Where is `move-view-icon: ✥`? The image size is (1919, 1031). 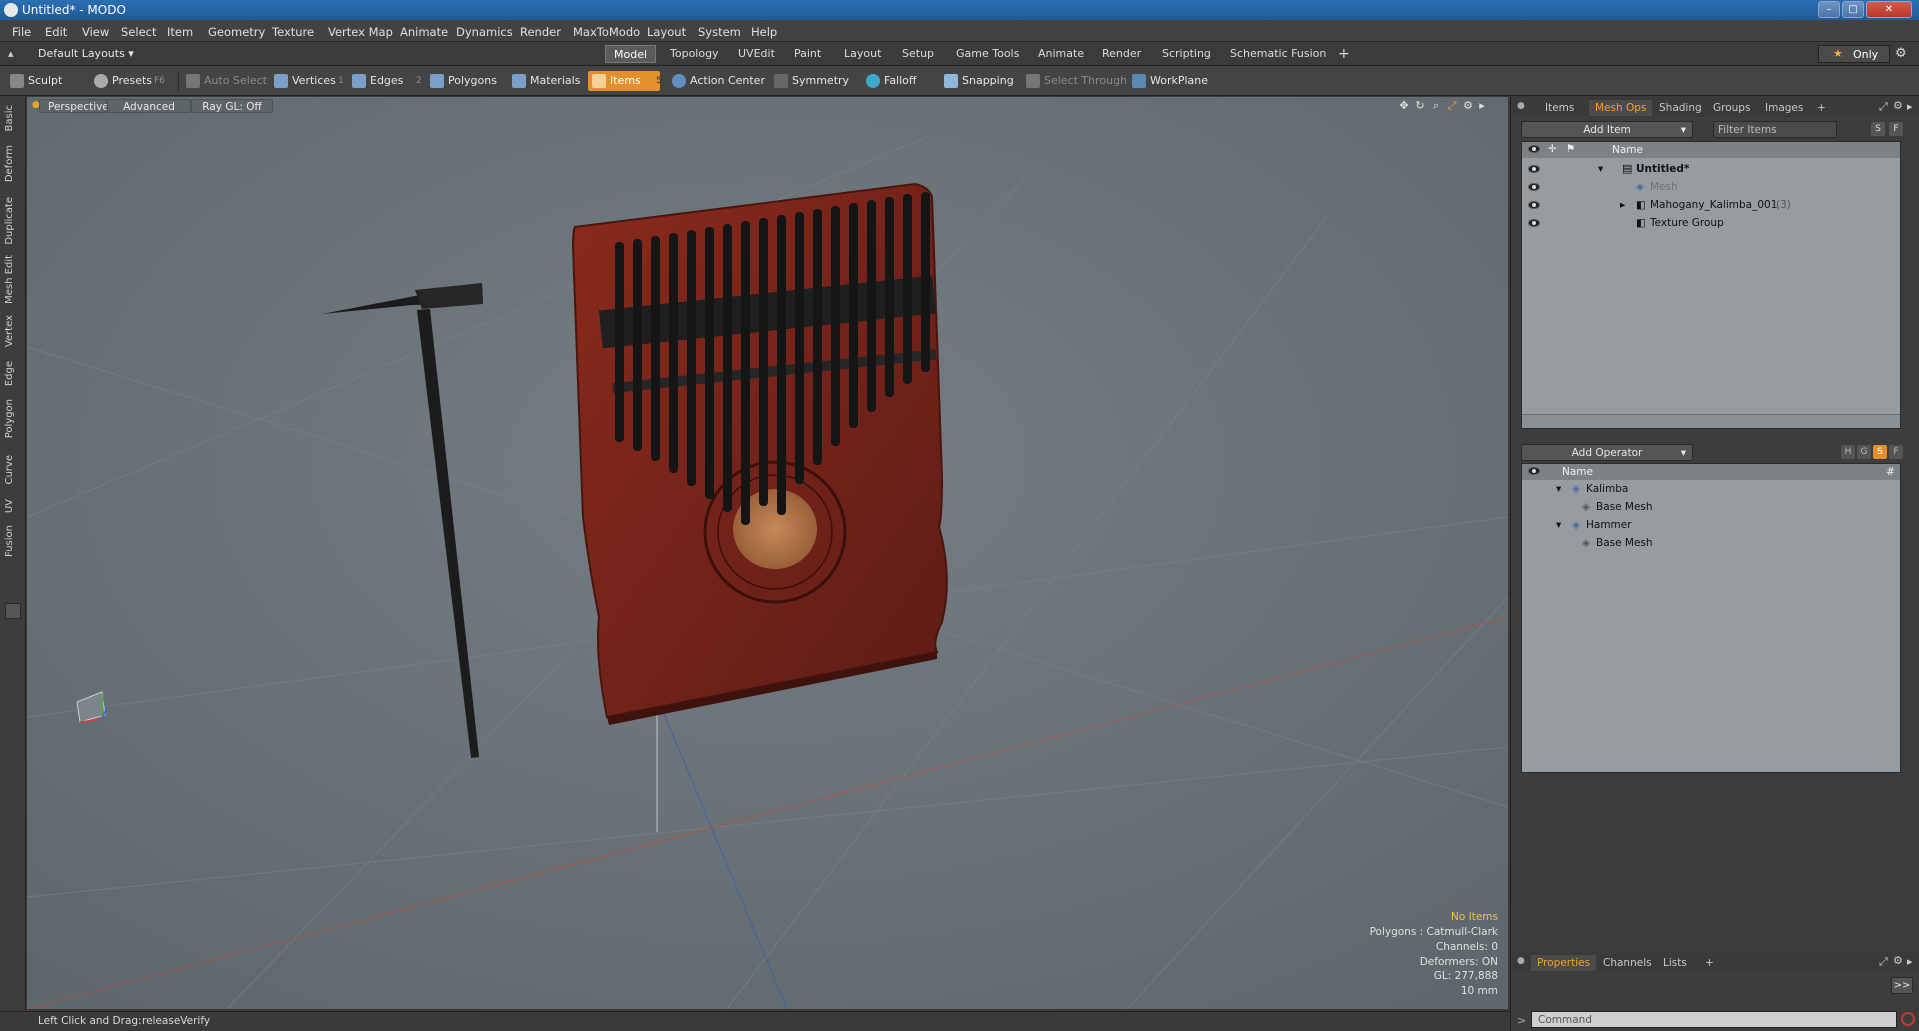
move-view-icon: ✥ is located at coordinates (1404, 106).